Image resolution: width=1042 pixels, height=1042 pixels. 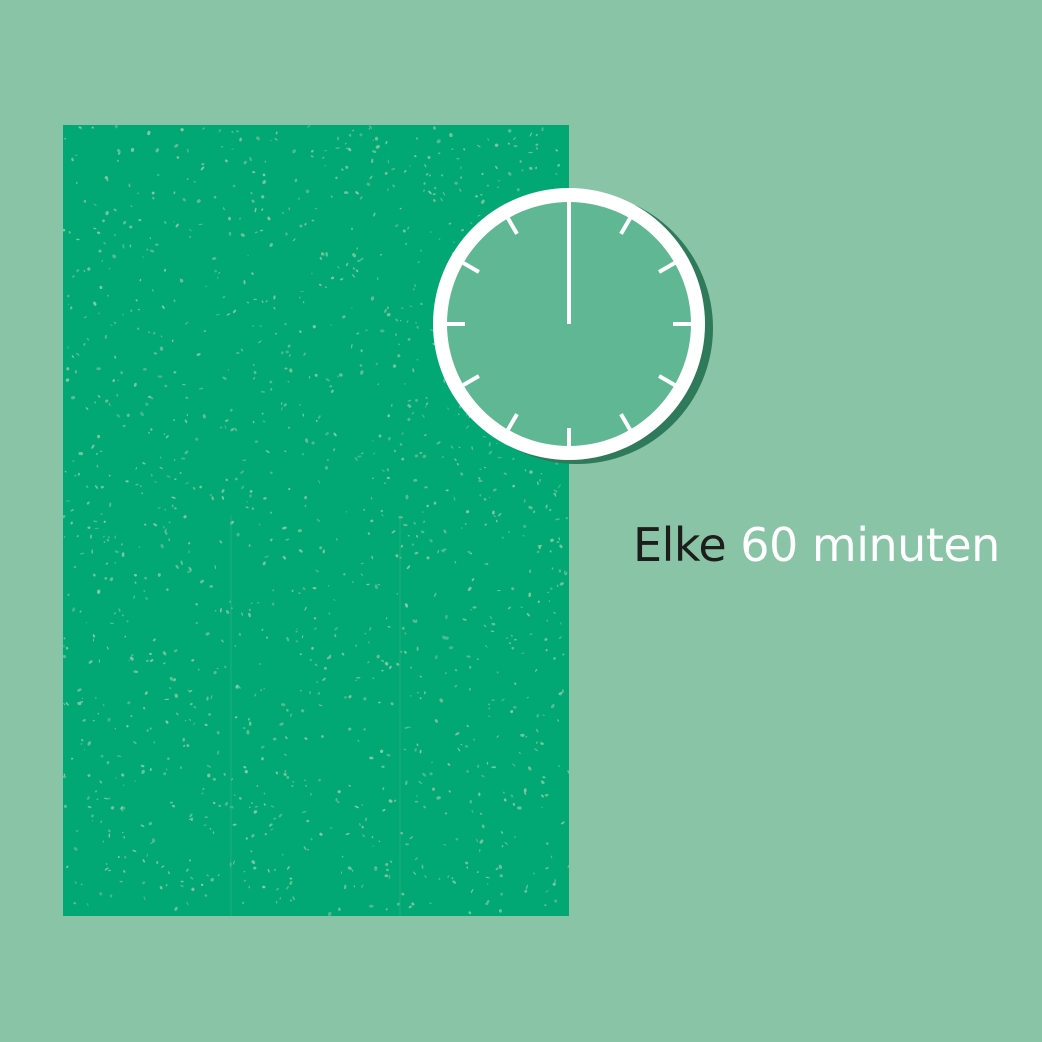 I want to click on caption-word-dark: Elke, so click(x=680, y=545).